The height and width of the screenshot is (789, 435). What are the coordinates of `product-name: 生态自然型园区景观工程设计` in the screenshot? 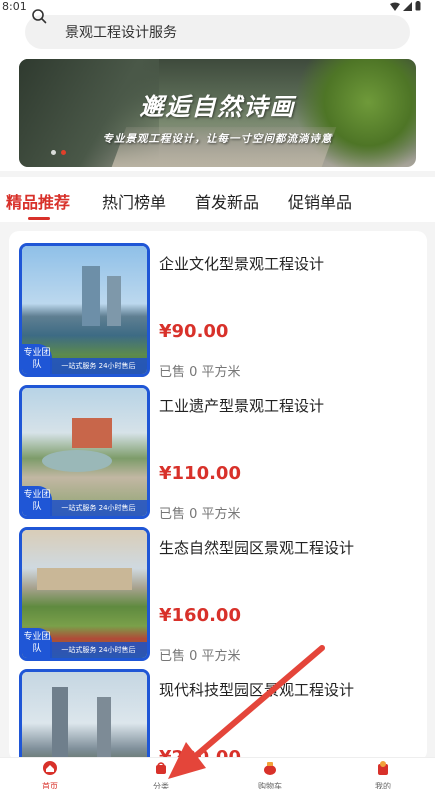 It's located at (257, 548).